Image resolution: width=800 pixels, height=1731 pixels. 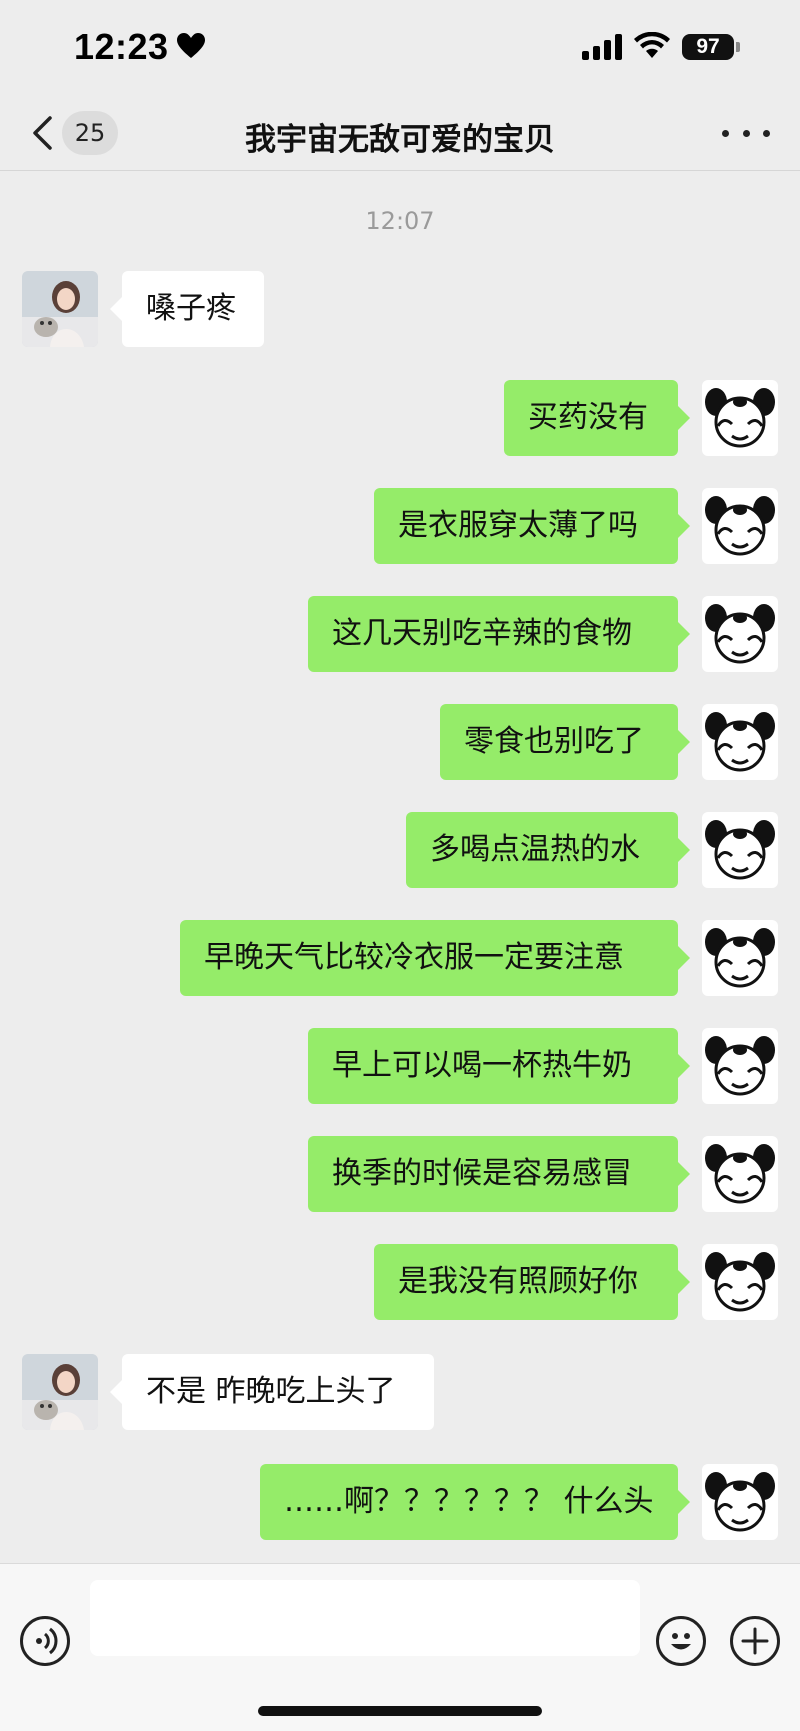 What do you see at coordinates (746, 133) in the screenshot?
I see `more-icon` at bounding box center [746, 133].